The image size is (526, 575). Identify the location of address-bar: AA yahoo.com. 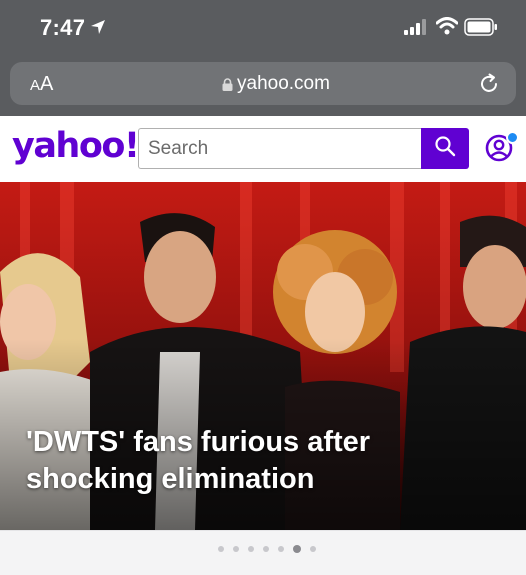
(263, 83).